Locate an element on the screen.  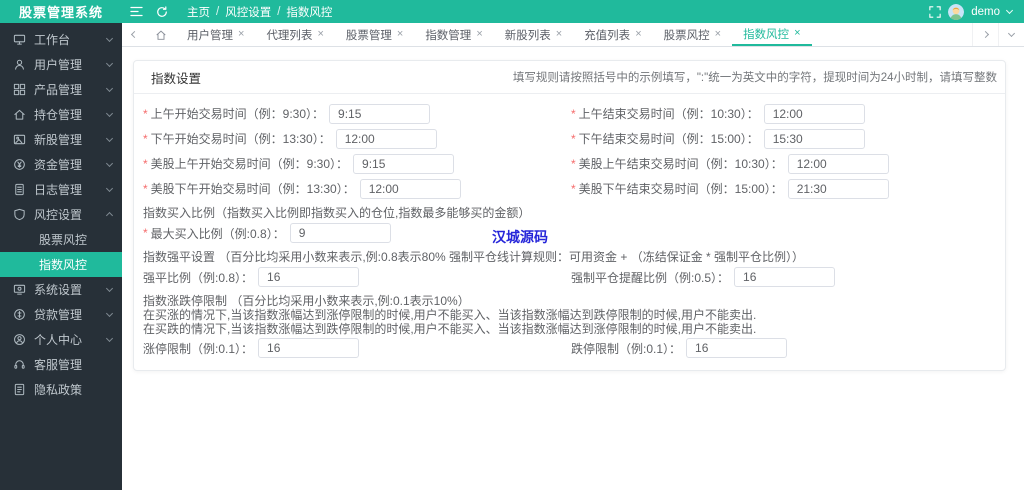
card-title: 指数设置 is located at coordinates (176, 78).